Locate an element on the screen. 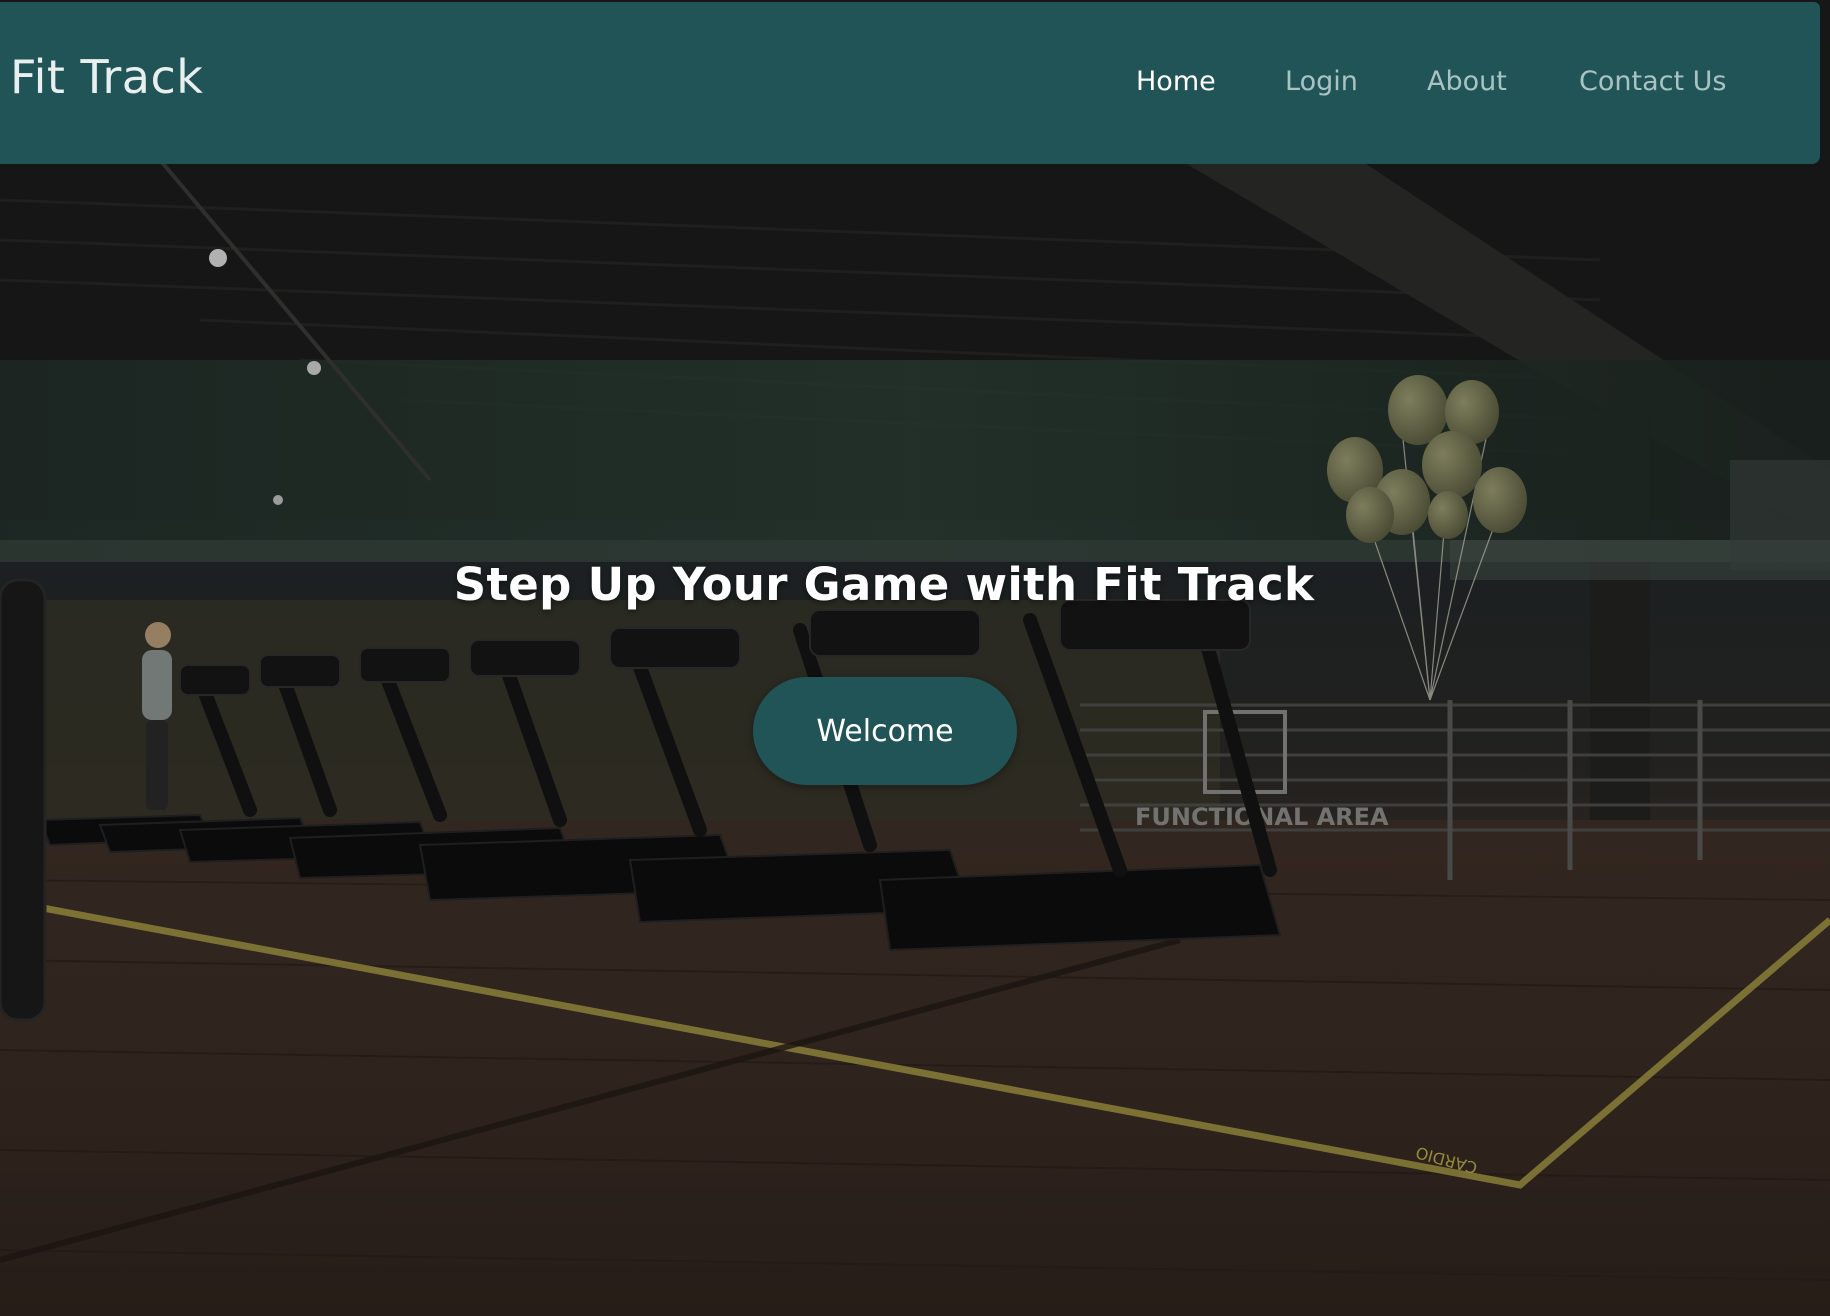 Image resolution: width=1830 pixels, height=1316 pixels. nav-link-login: Login is located at coordinates (1321, 81).